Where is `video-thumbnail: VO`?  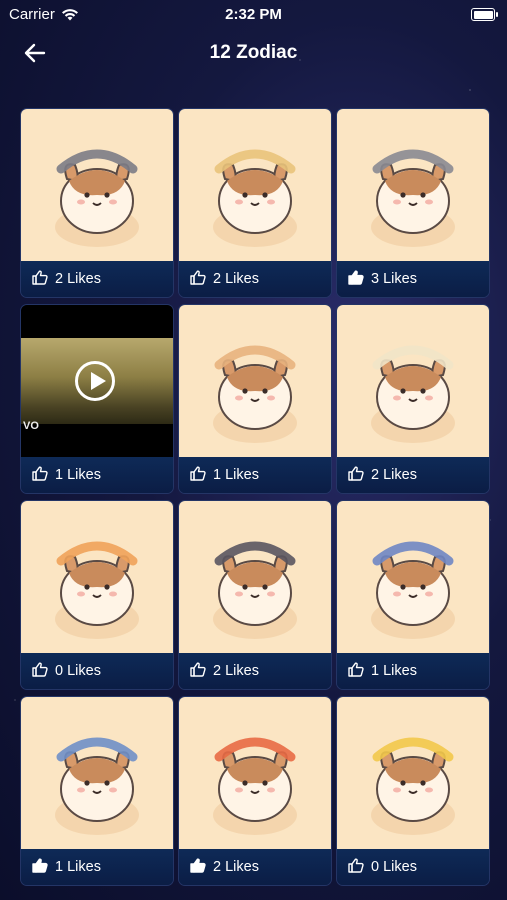 video-thumbnail: VO is located at coordinates (97, 381).